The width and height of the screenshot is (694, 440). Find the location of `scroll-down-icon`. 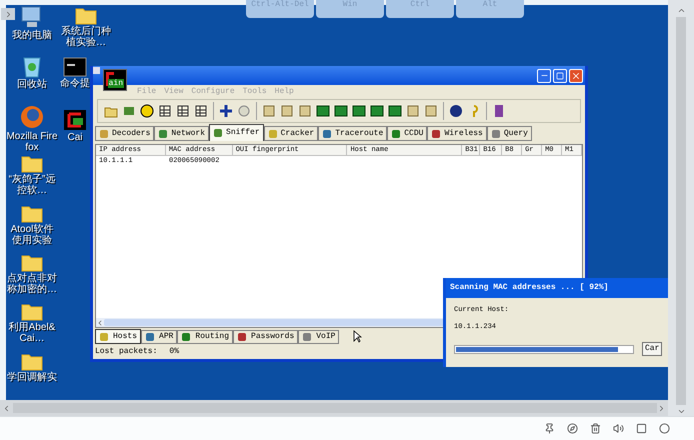

scroll-down-icon is located at coordinates (681, 411).